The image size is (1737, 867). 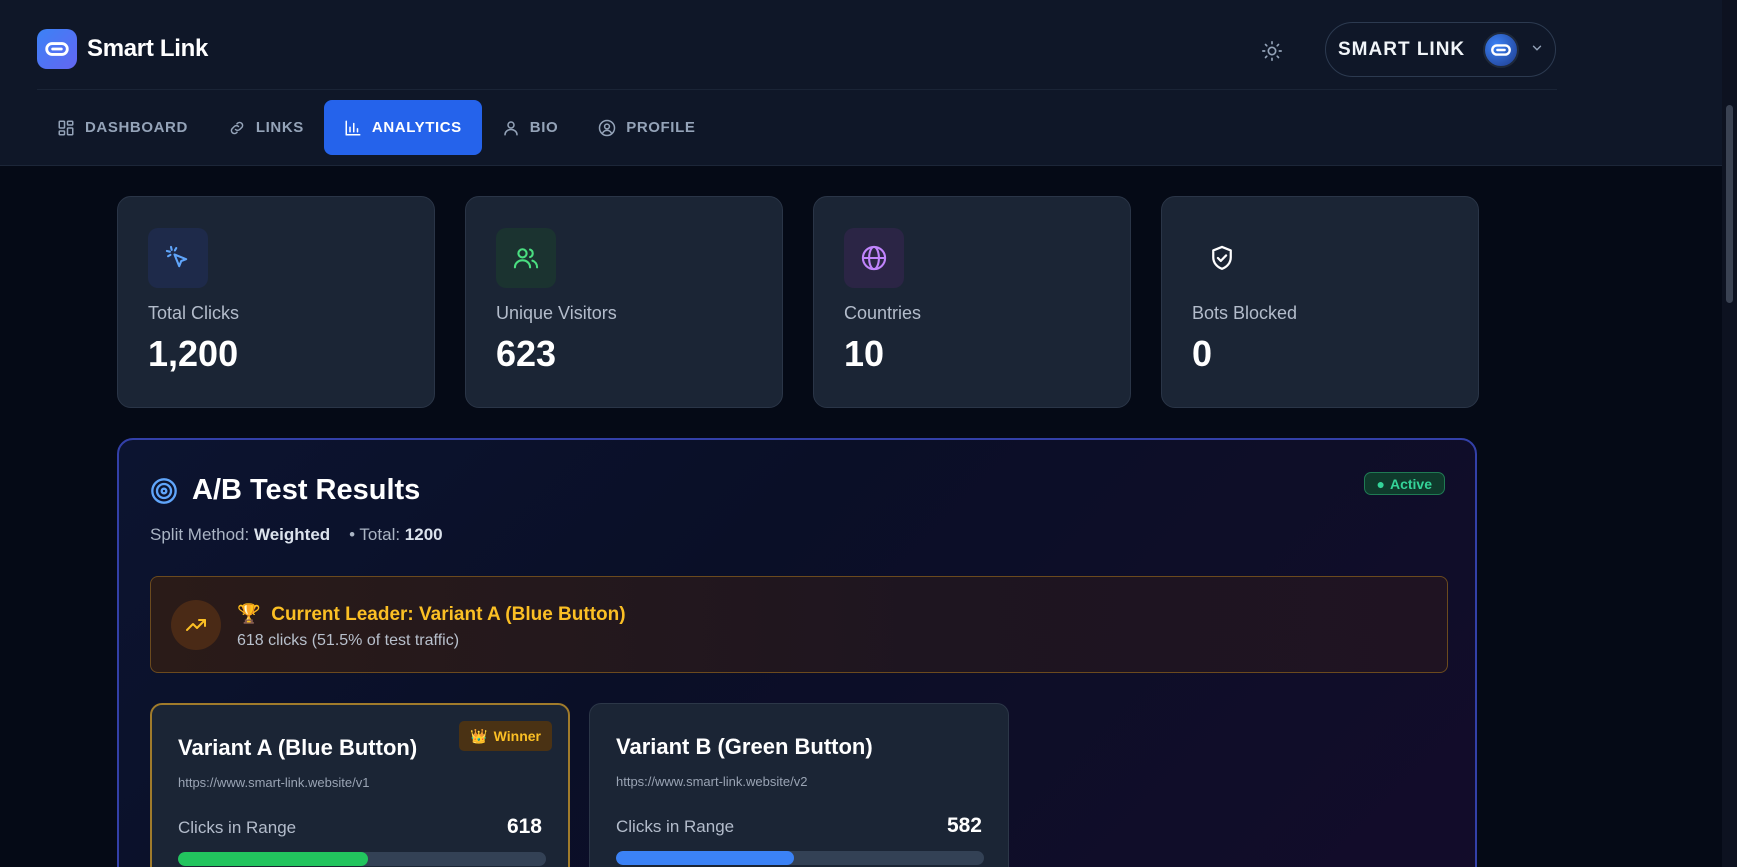 I want to click on user-circle-icon, so click(x=607, y=127).